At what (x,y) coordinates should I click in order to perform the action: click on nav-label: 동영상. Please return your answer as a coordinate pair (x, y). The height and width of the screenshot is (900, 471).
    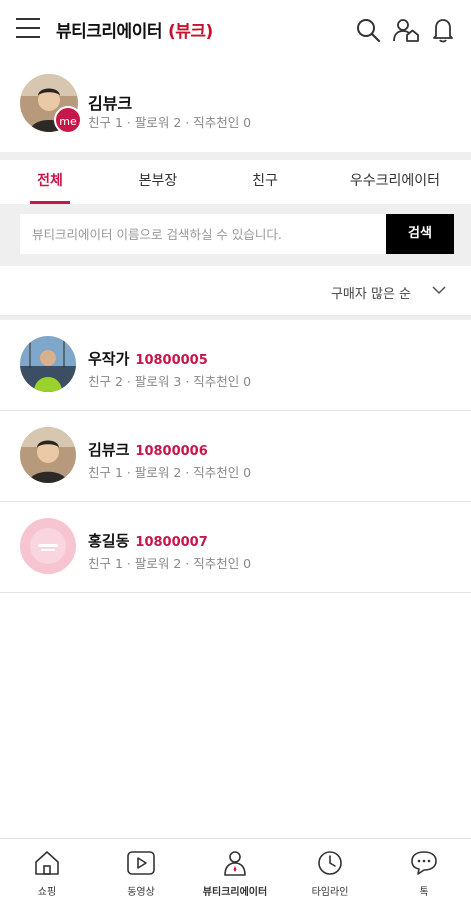
    Looking at the image, I should click on (141, 892).